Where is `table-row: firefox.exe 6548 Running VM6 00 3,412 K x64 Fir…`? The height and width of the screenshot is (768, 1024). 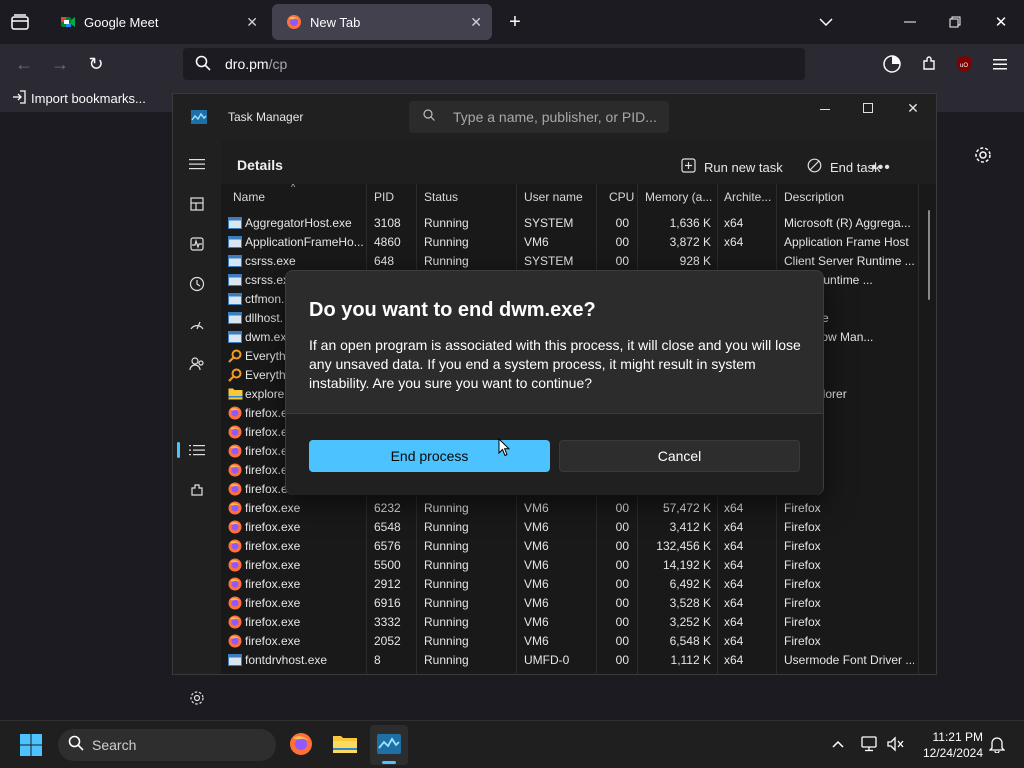
table-row: firefox.exe 6548 Running VM6 00 3,412 K x64 Fir… is located at coordinates (578, 527).